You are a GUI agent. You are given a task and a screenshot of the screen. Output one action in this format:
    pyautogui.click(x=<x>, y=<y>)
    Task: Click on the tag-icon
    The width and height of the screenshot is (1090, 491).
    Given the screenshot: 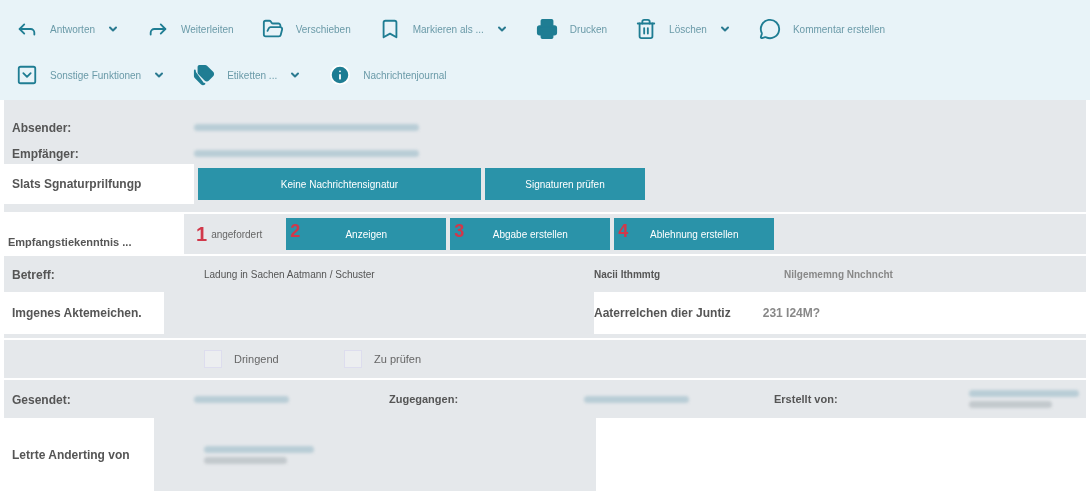 What is the action you would take?
    pyautogui.click(x=204, y=75)
    